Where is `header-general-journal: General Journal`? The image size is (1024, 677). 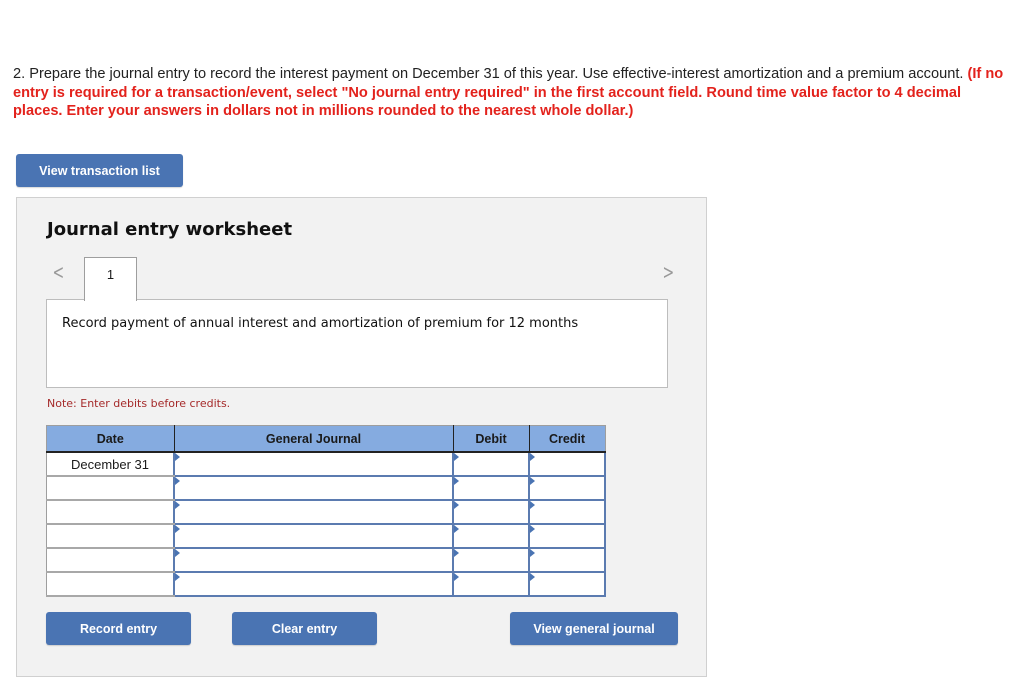 header-general-journal: General Journal is located at coordinates (314, 439).